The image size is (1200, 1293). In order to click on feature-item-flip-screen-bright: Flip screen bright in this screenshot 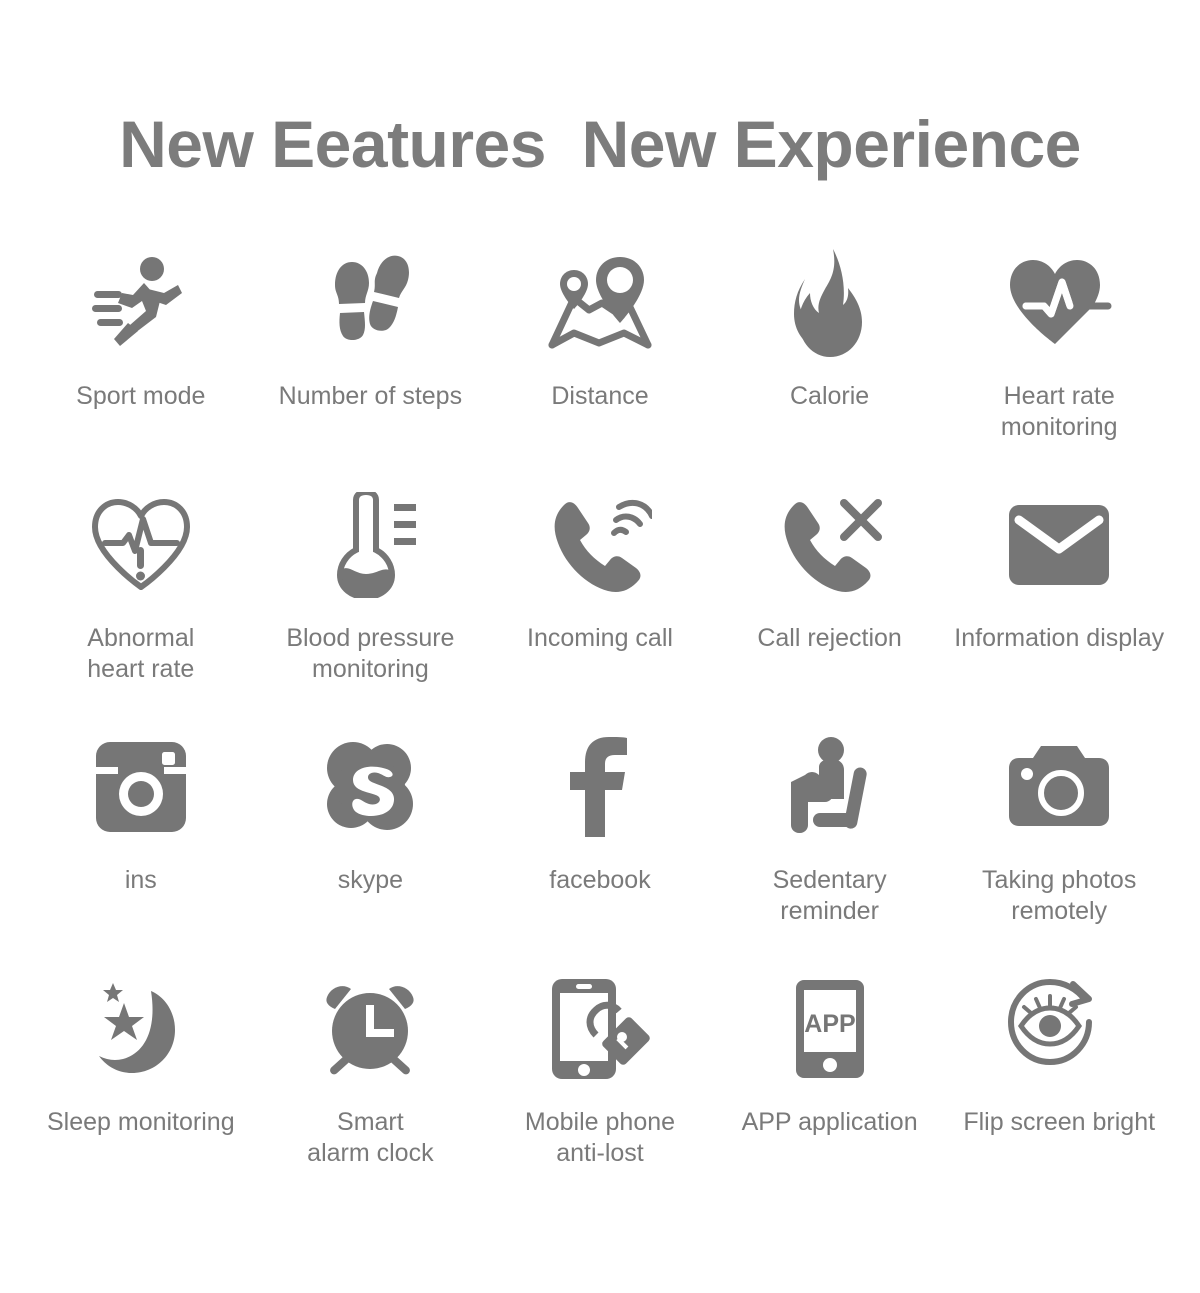, I will do `click(1059, 1090)`.